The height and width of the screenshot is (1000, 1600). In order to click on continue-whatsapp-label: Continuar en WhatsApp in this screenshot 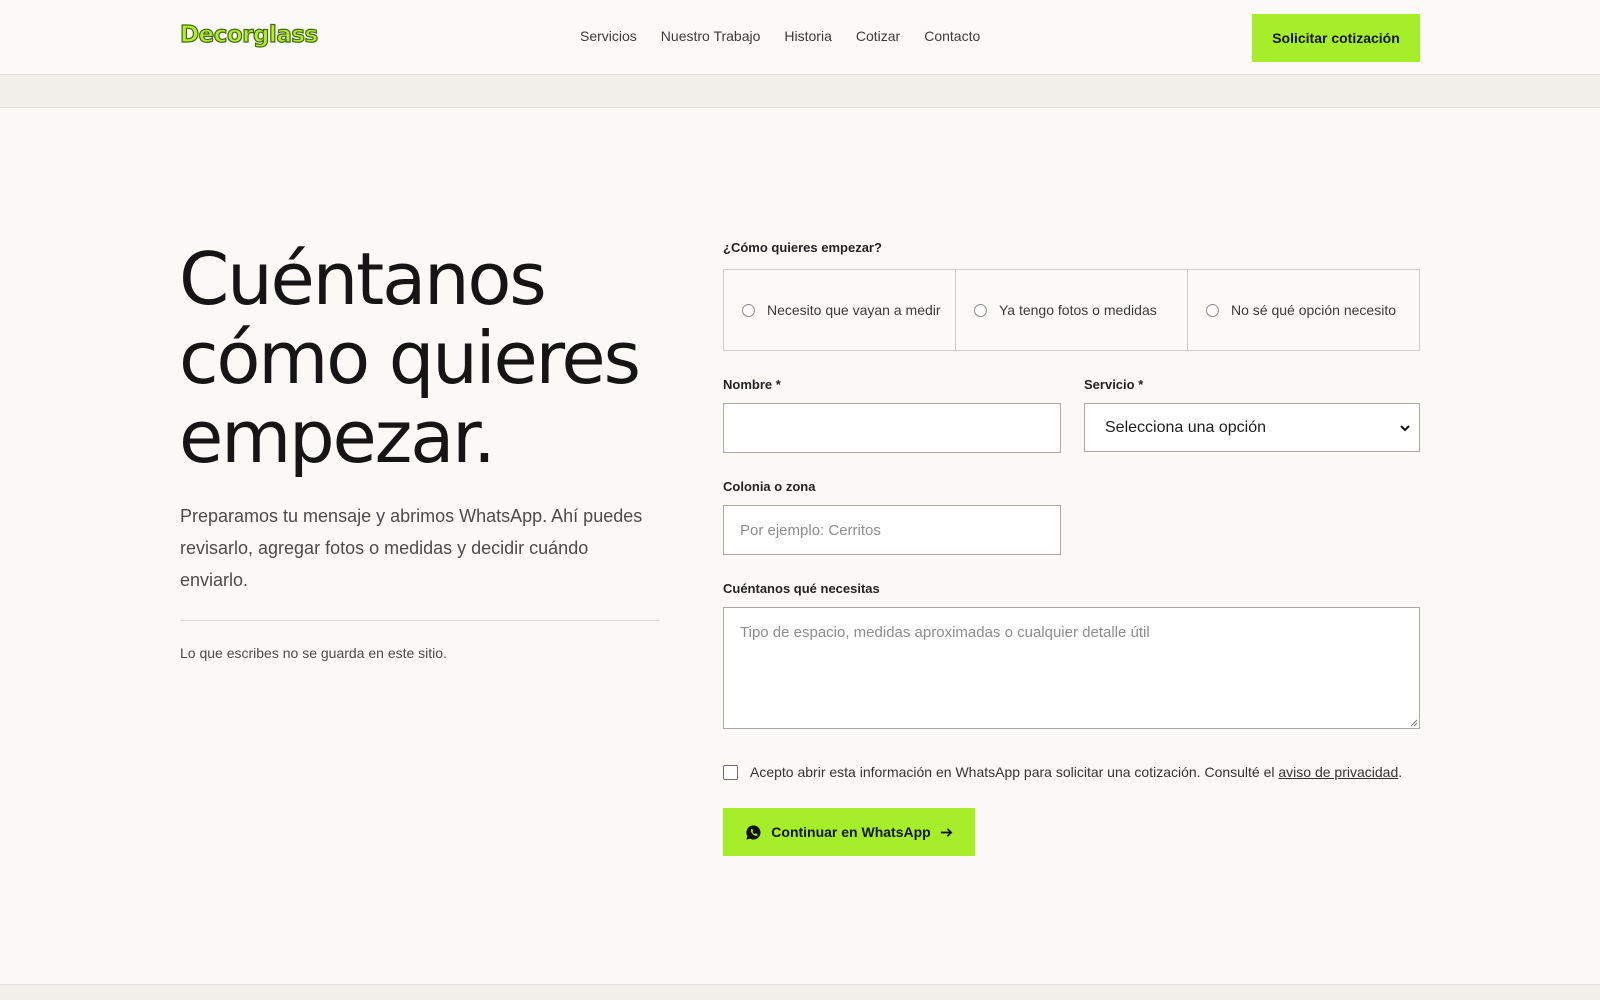, I will do `click(851, 832)`.